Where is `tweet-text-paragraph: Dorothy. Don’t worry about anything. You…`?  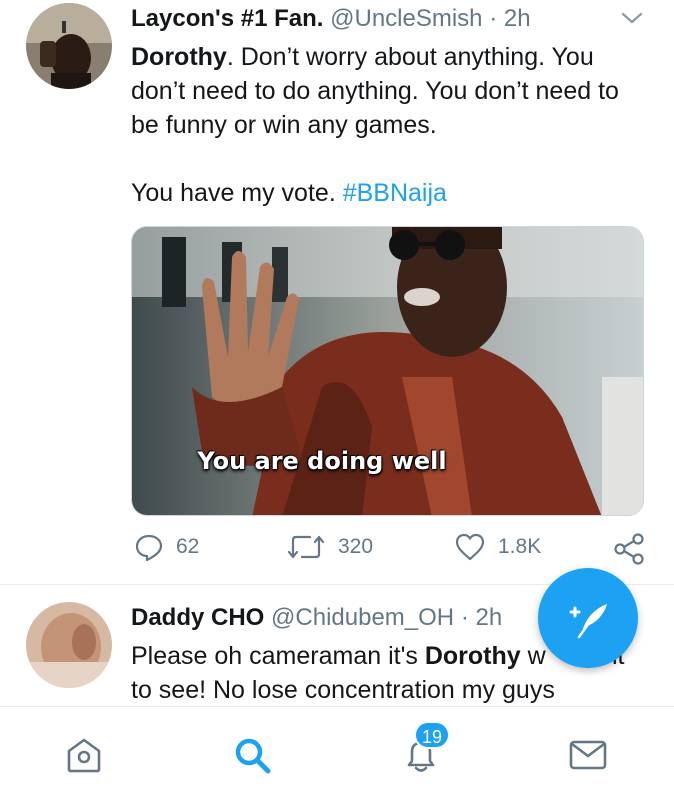
tweet-text-paragraph: Dorothy. Don’t worry about anything. You… is located at coordinates (391, 91).